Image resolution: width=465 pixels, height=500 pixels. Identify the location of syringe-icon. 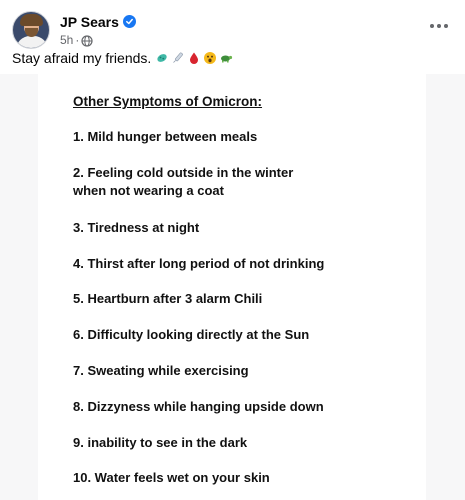
(178, 58).